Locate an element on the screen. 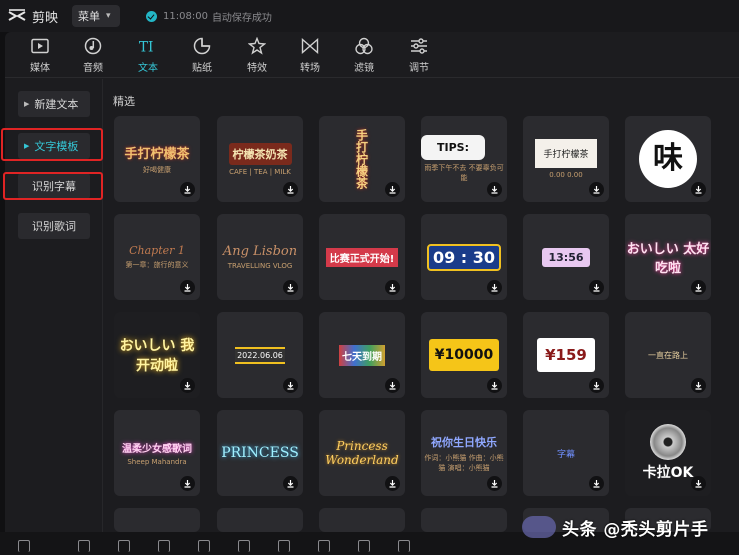  menu-button: 菜单 ▾ is located at coordinates (96, 16).